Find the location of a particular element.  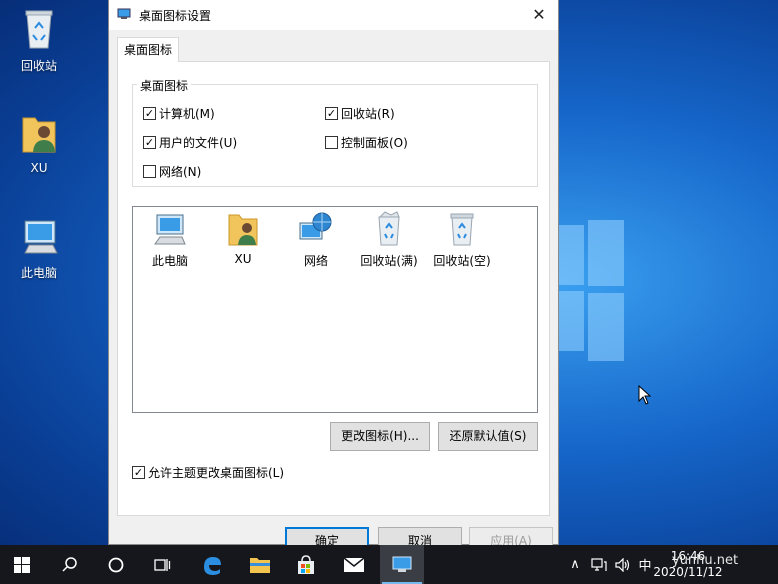

checkbox-label: 控制面板(O) is located at coordinates (374, 143).